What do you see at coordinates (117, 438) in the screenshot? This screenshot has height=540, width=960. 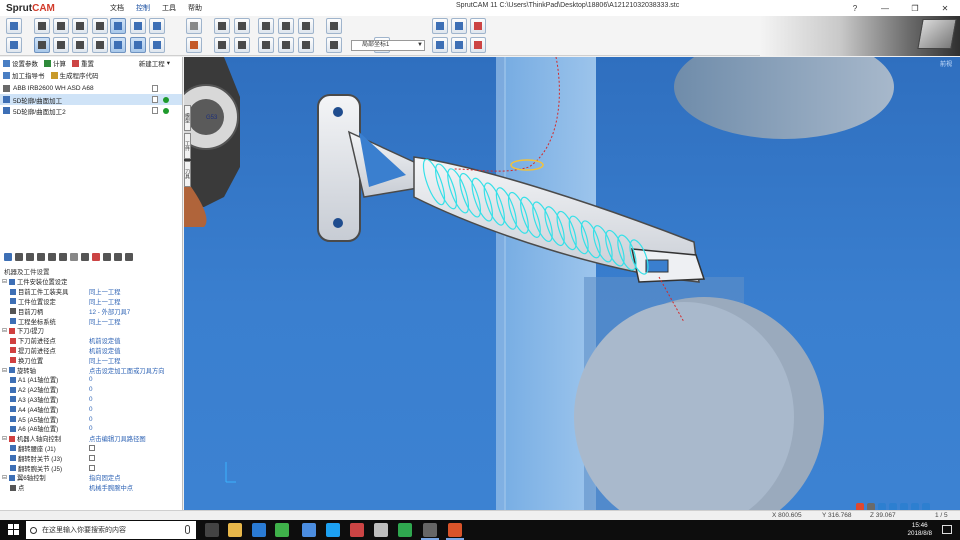 I see `property-value: 点击编辑刀具路径图` at bounding box center [117, 438].